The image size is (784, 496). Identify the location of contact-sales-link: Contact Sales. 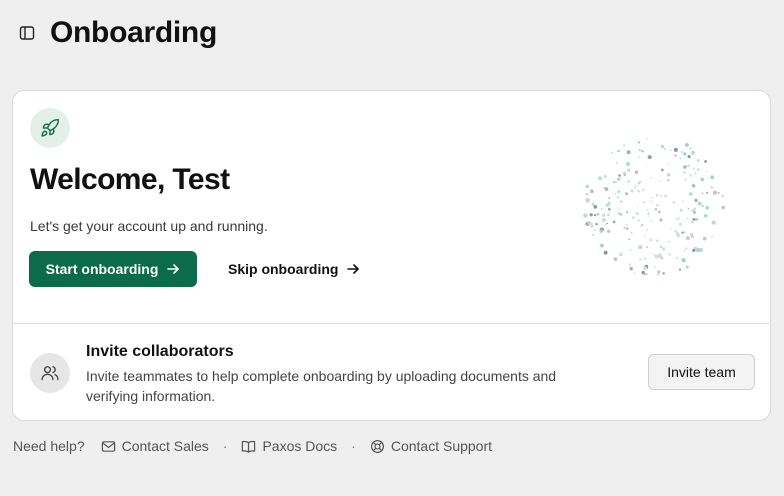
(155, 446).